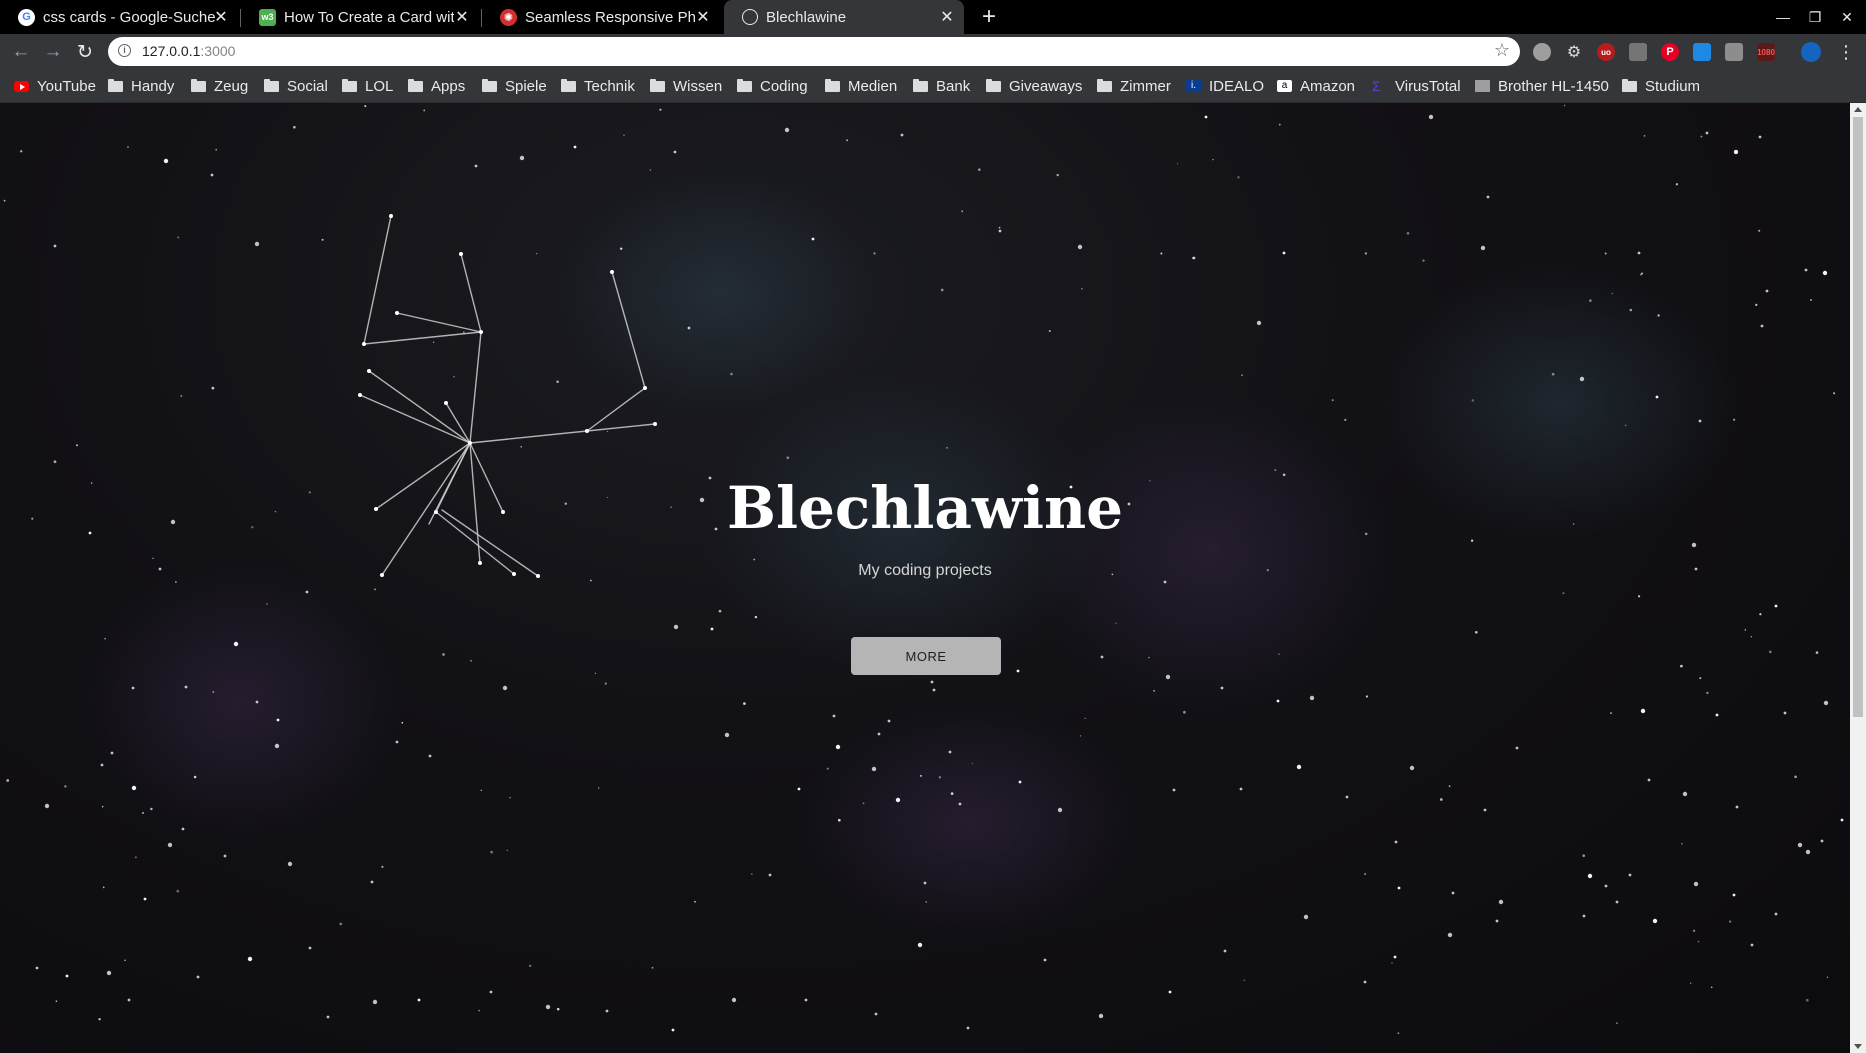 The width and height of the screenshot is (1866, 1053). What do you see at coordinates (844, 17) in the screenshot?
I see `tab-blechlawine: Blechlawine ✕` at bounding box center [844, 17].